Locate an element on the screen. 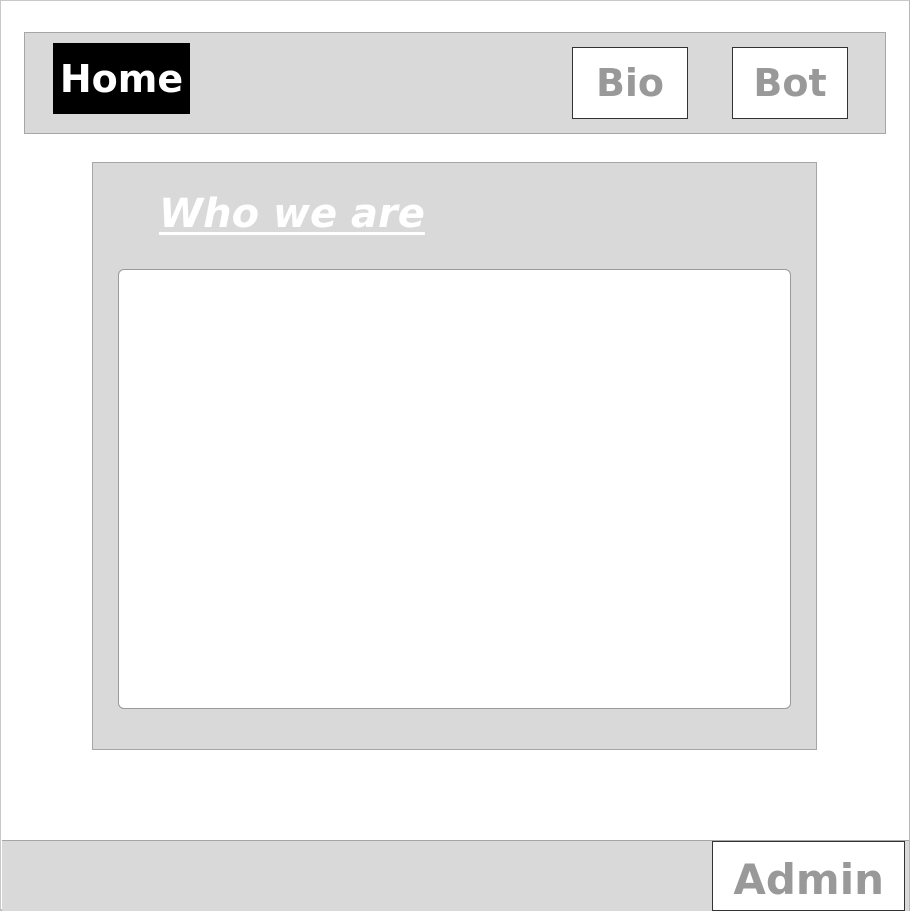 The image size is (910, 912). bio-button: Bio is located at coordinates (630, 83).